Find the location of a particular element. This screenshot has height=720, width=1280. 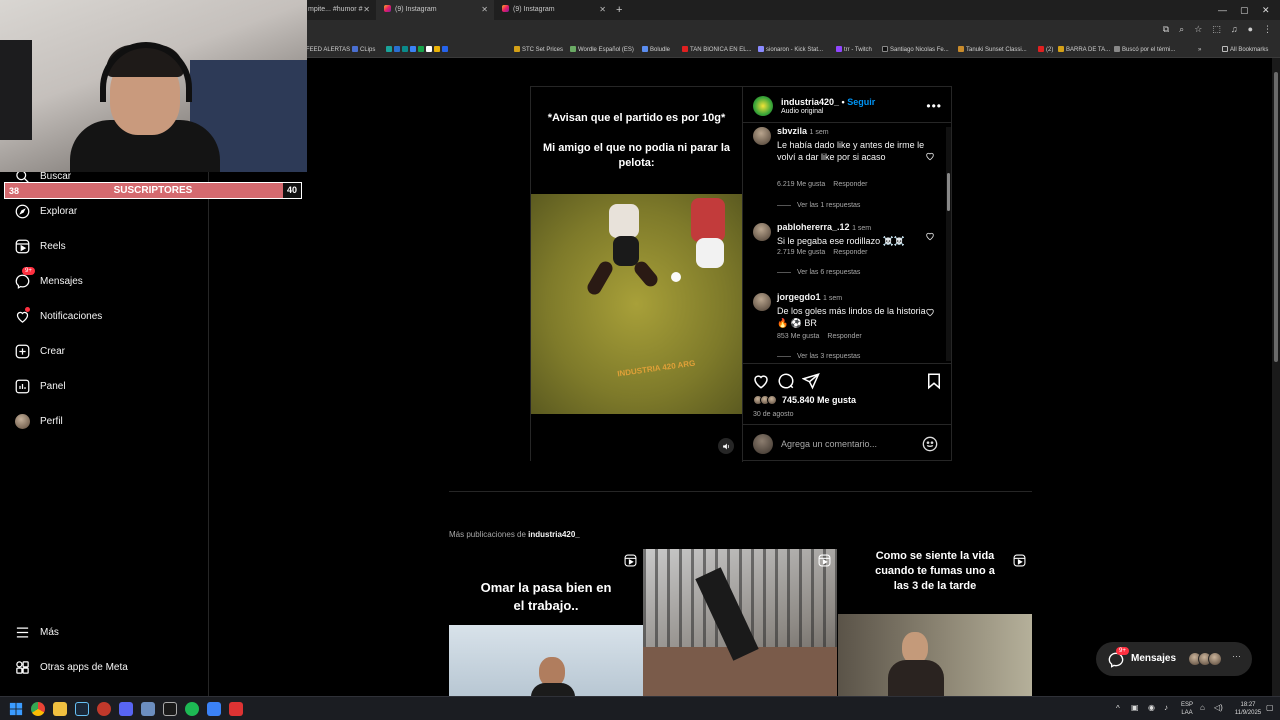

extensions-icon: ⬚ is located at coordinates (1216, 29).